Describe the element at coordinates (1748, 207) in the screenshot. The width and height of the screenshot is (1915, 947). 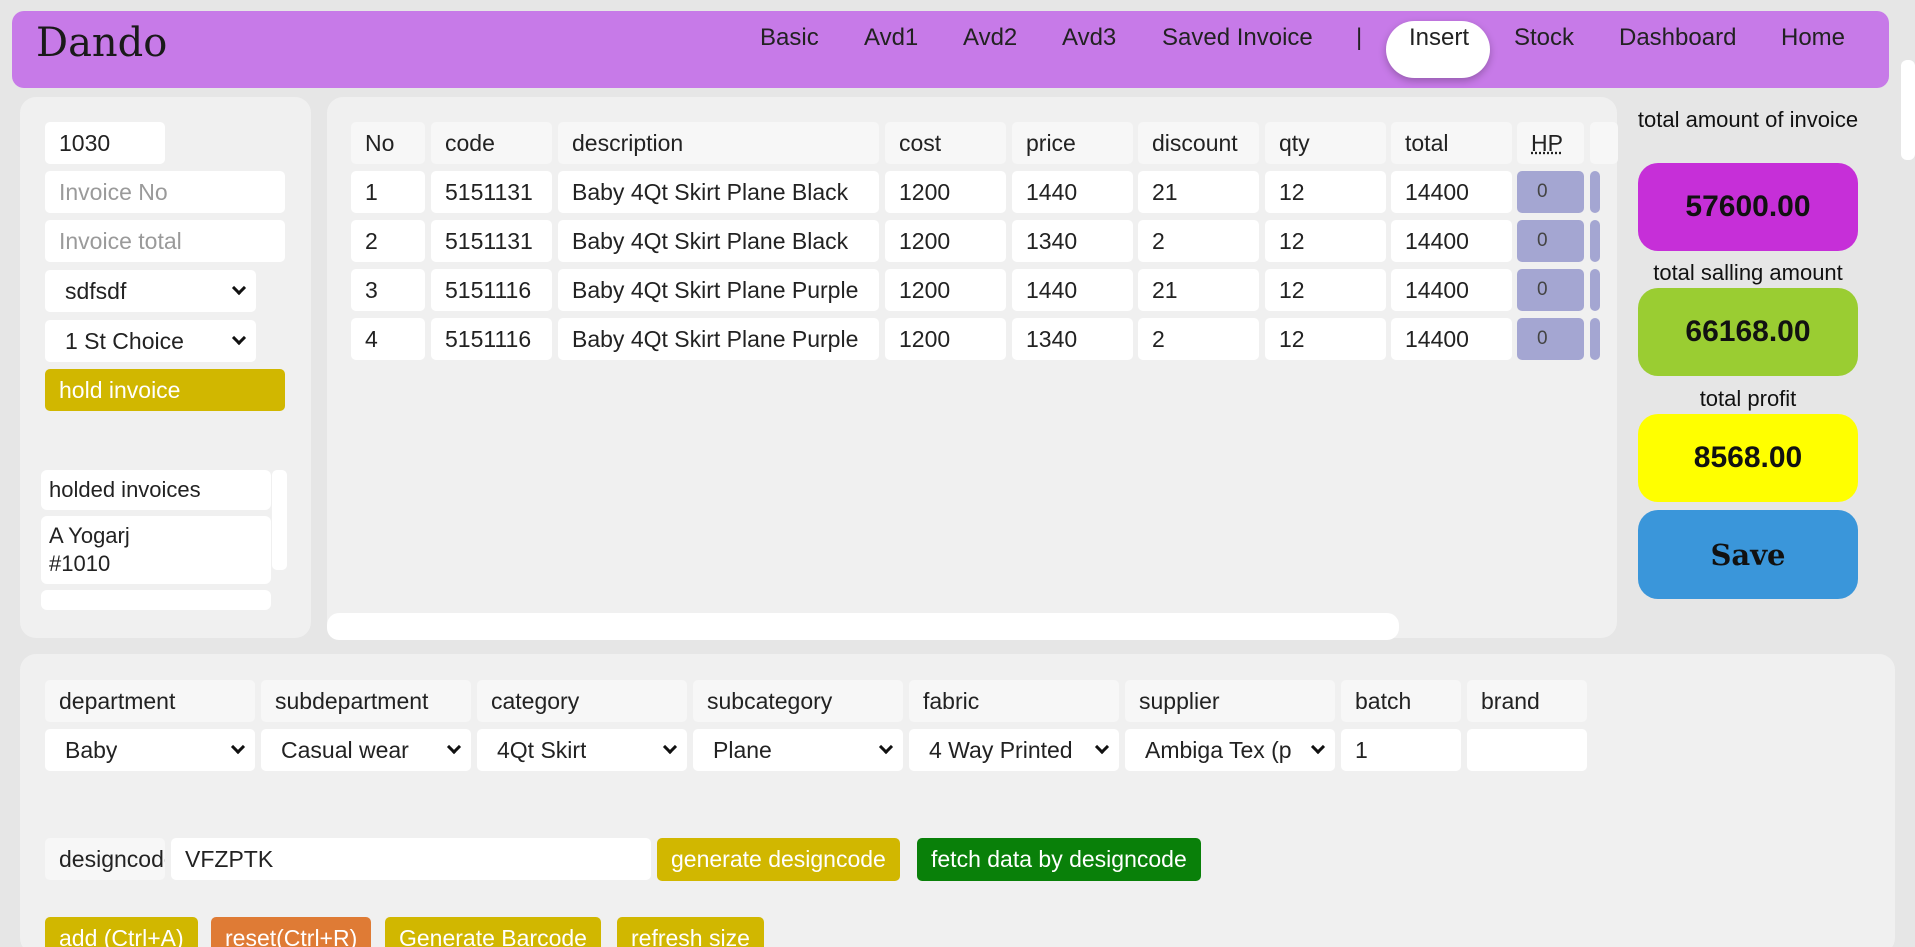
I see `total-invoice-value: 57600.00` at that location.